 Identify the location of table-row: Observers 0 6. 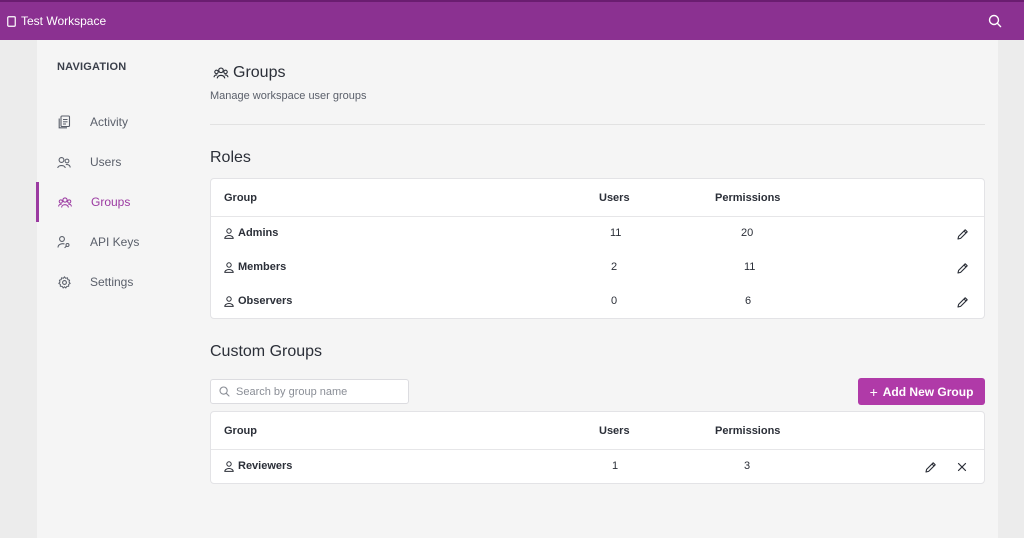
(597, 302).